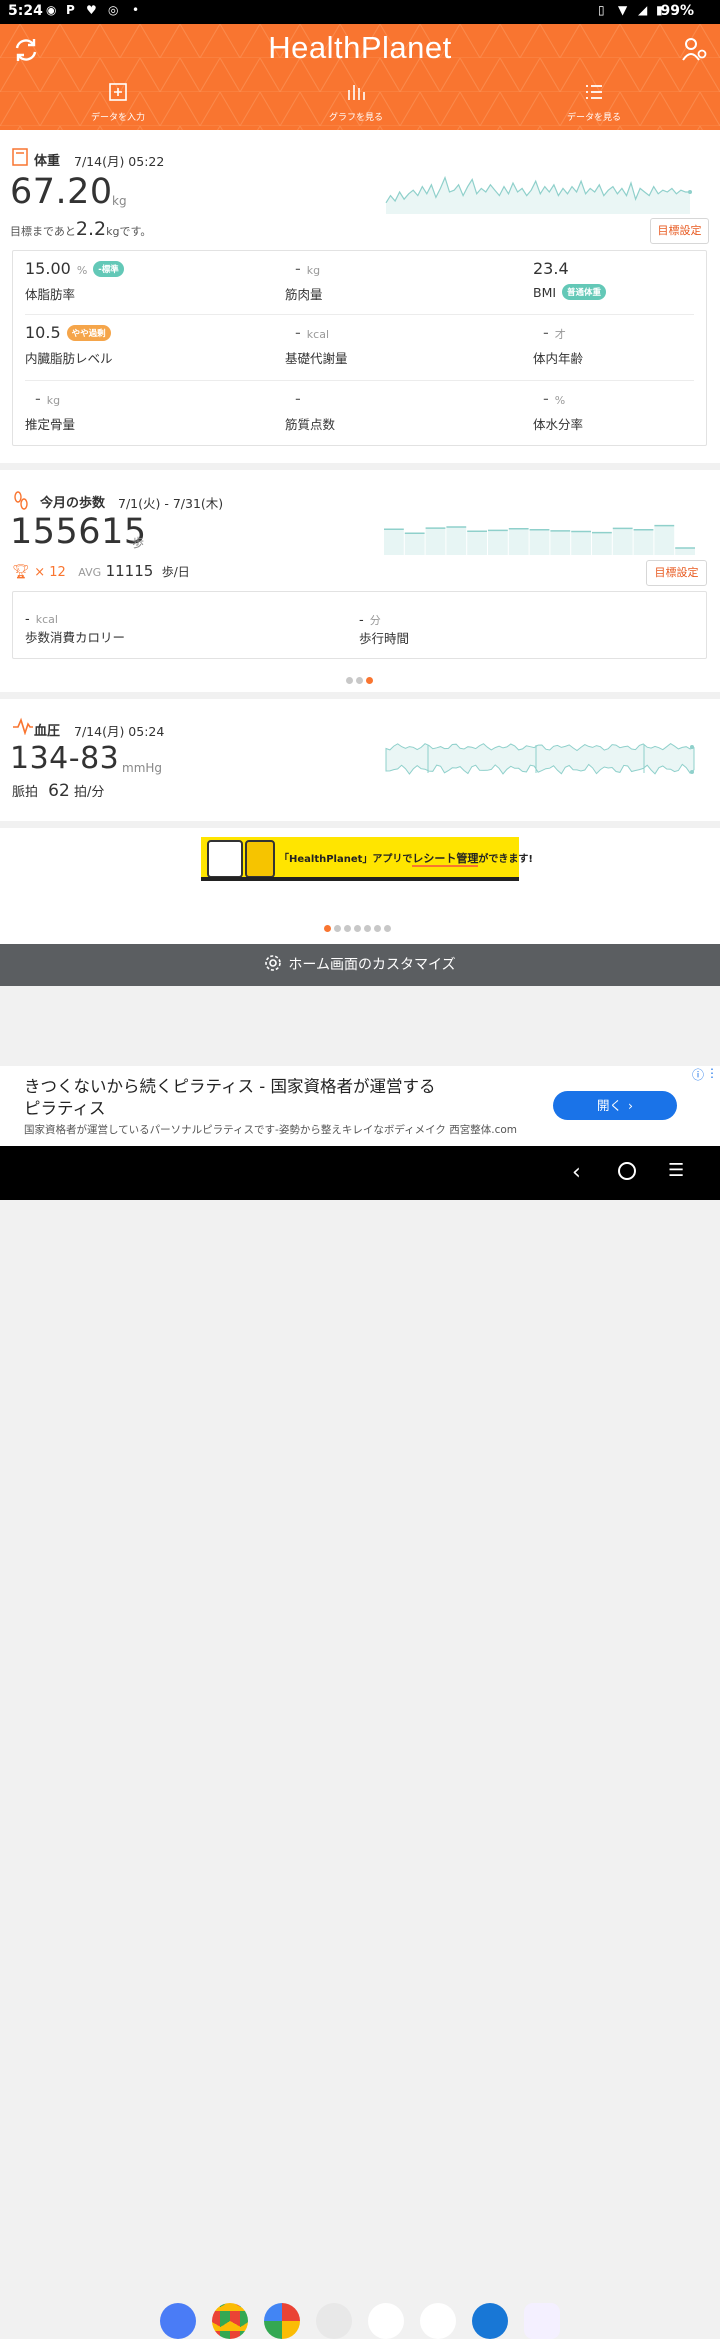 The width and height of the screenshot is (720, 2339). I want to click on banner-page-indicator, so click(357, 926).